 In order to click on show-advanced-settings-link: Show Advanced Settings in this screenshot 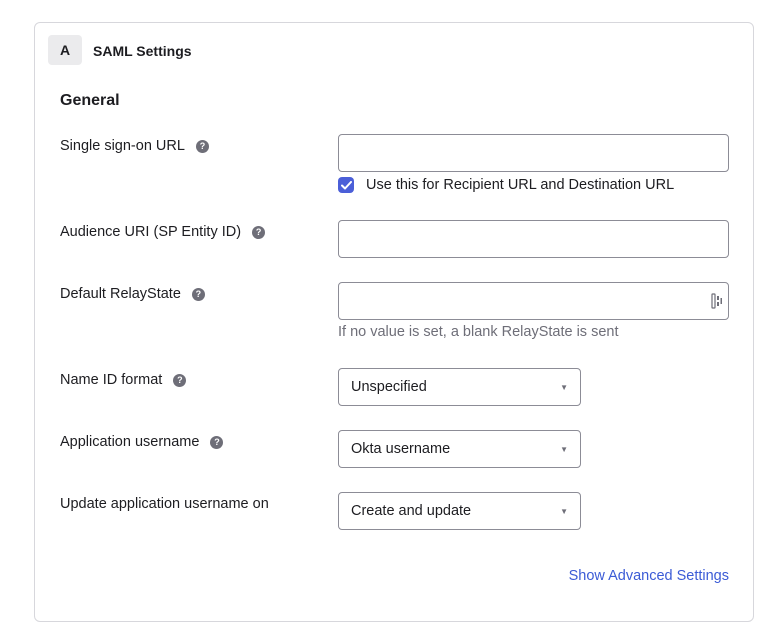, I will do `click(649, 576)`.